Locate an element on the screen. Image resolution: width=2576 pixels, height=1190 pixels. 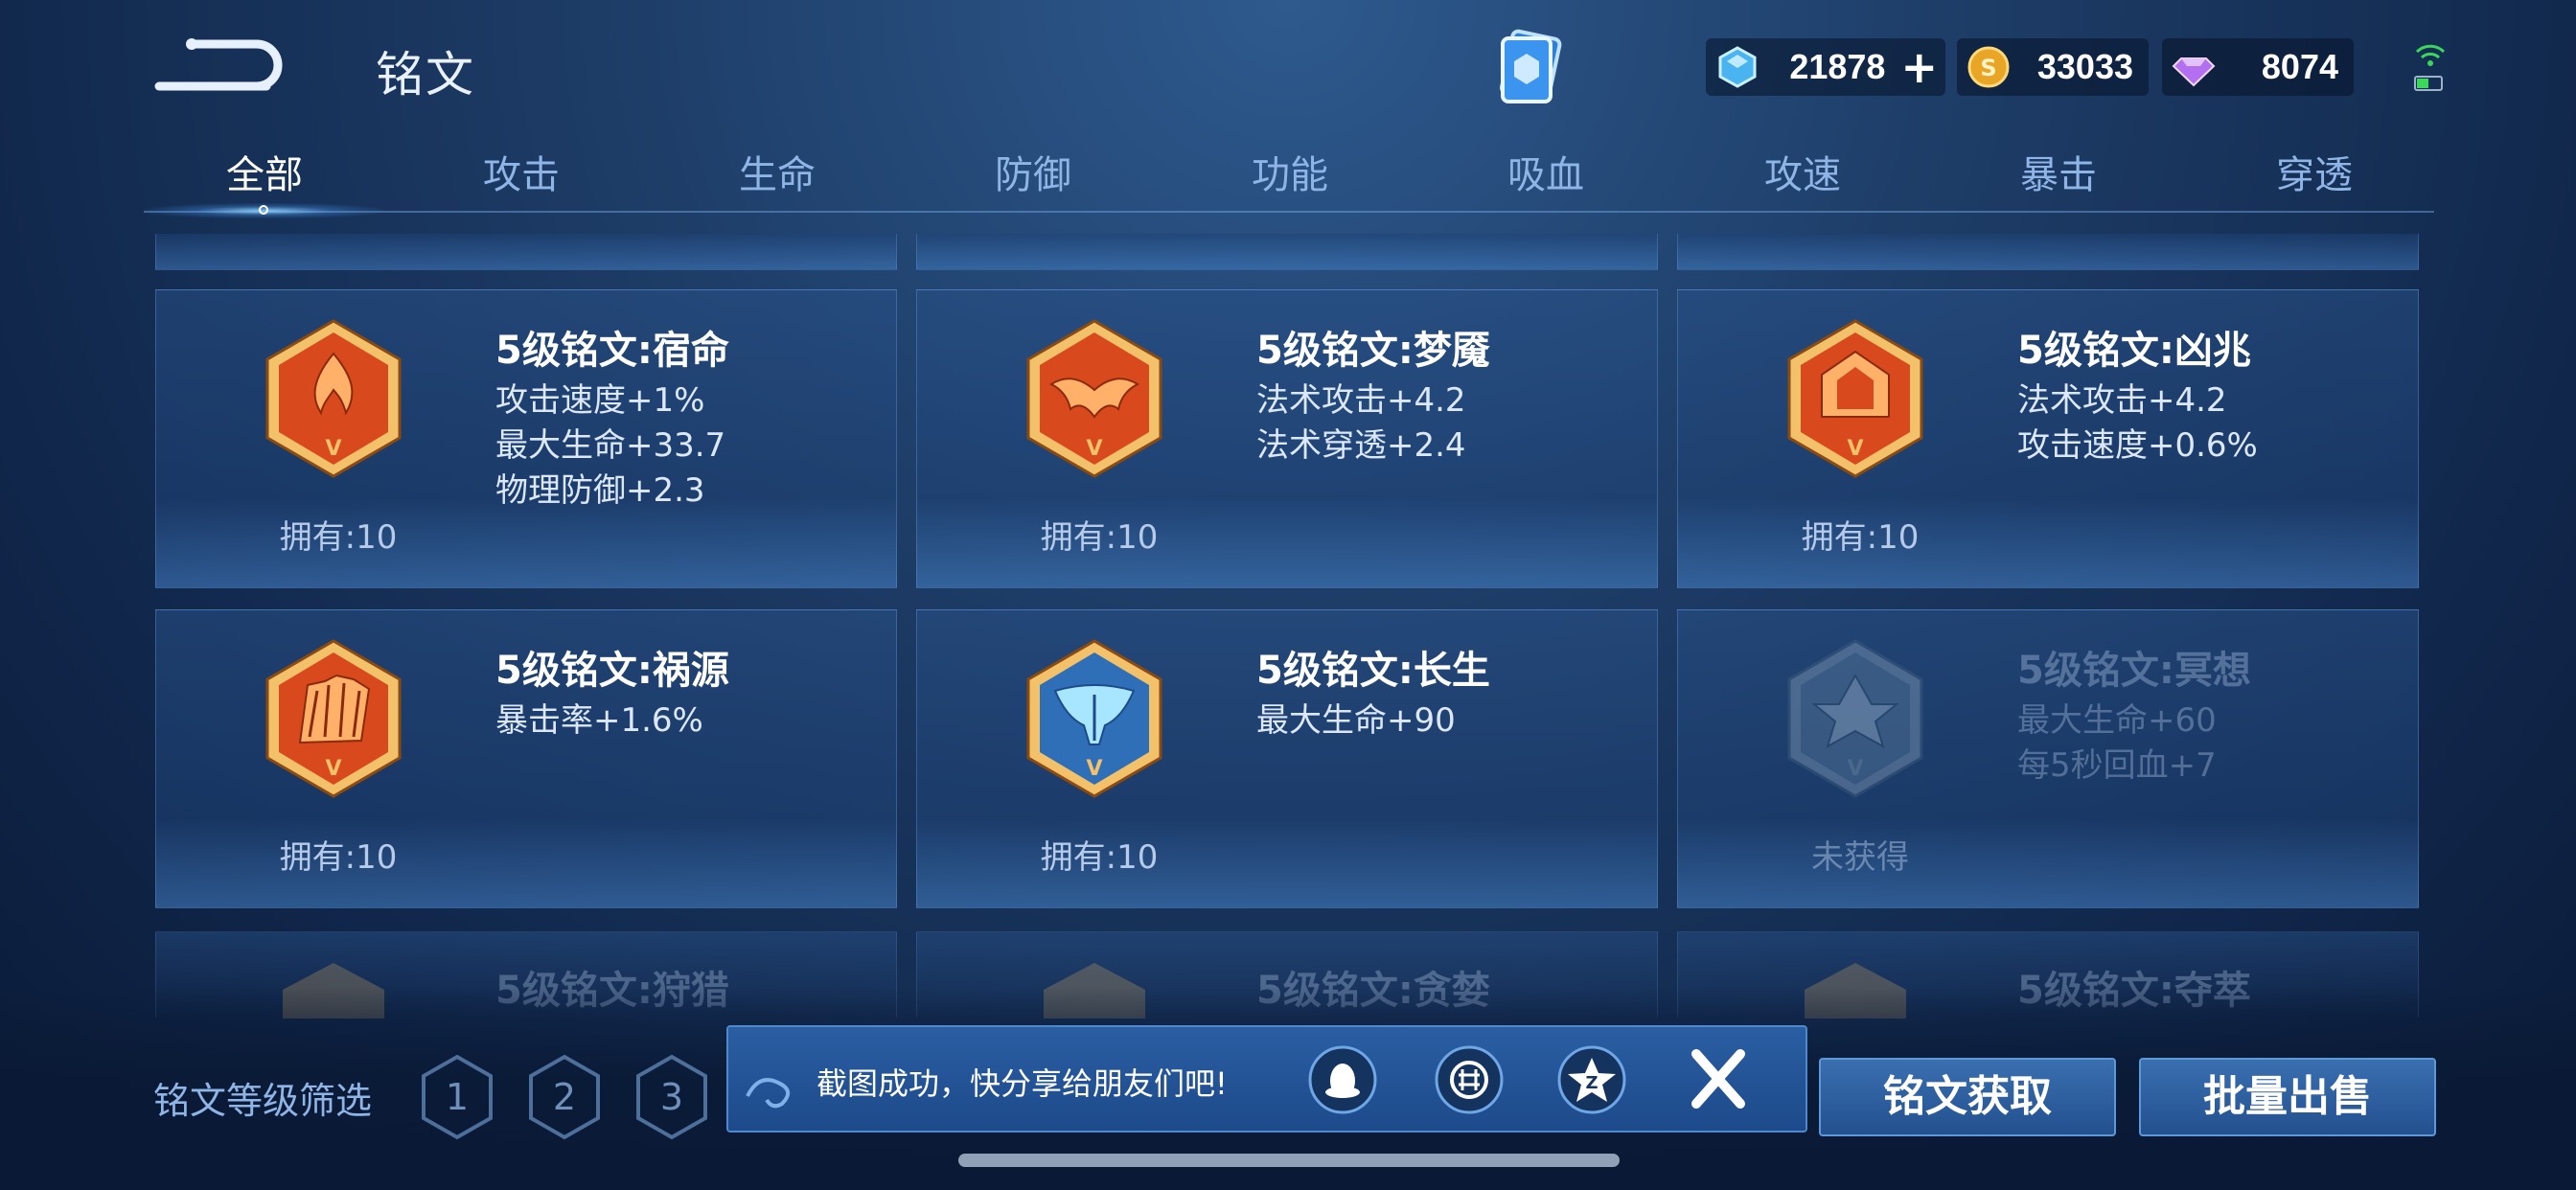
stat-line: 每5秒回血+7 is located at coordinates (2117, 765).